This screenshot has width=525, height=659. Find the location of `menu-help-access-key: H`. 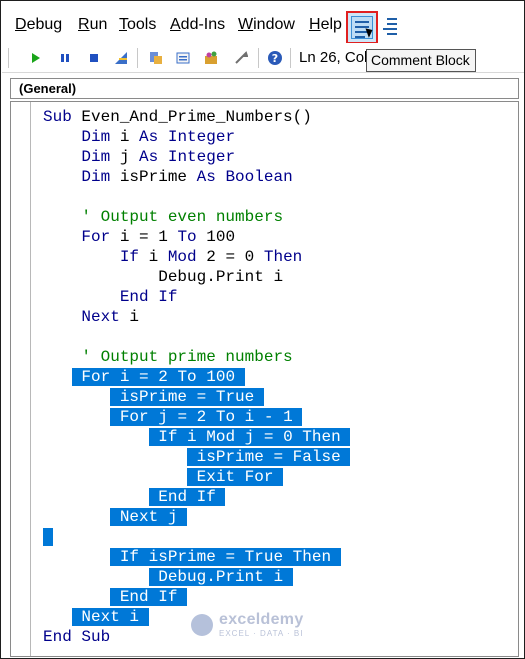

menu-help-access-key: H is located at coordinates (315, 24).